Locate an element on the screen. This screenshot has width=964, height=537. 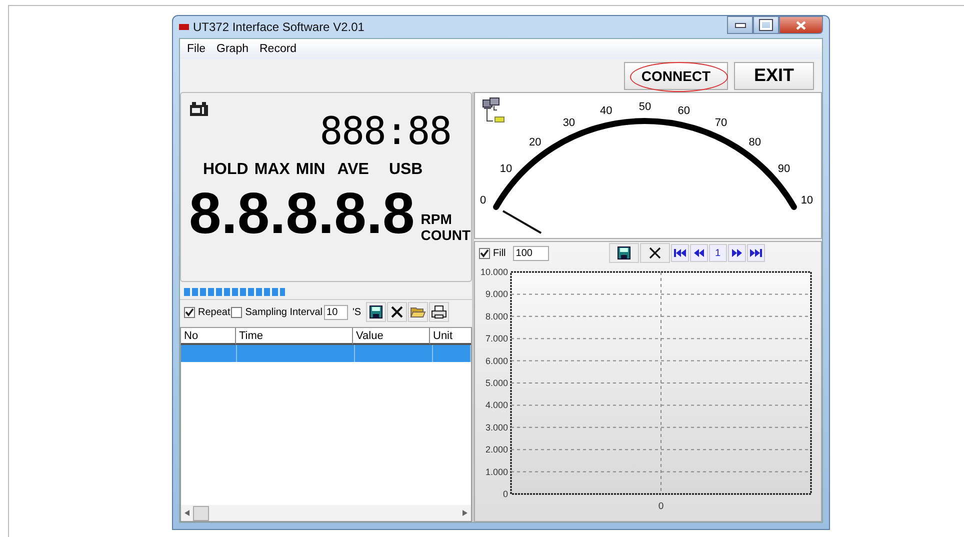
logo-icon is located at coordinates (184, 27).